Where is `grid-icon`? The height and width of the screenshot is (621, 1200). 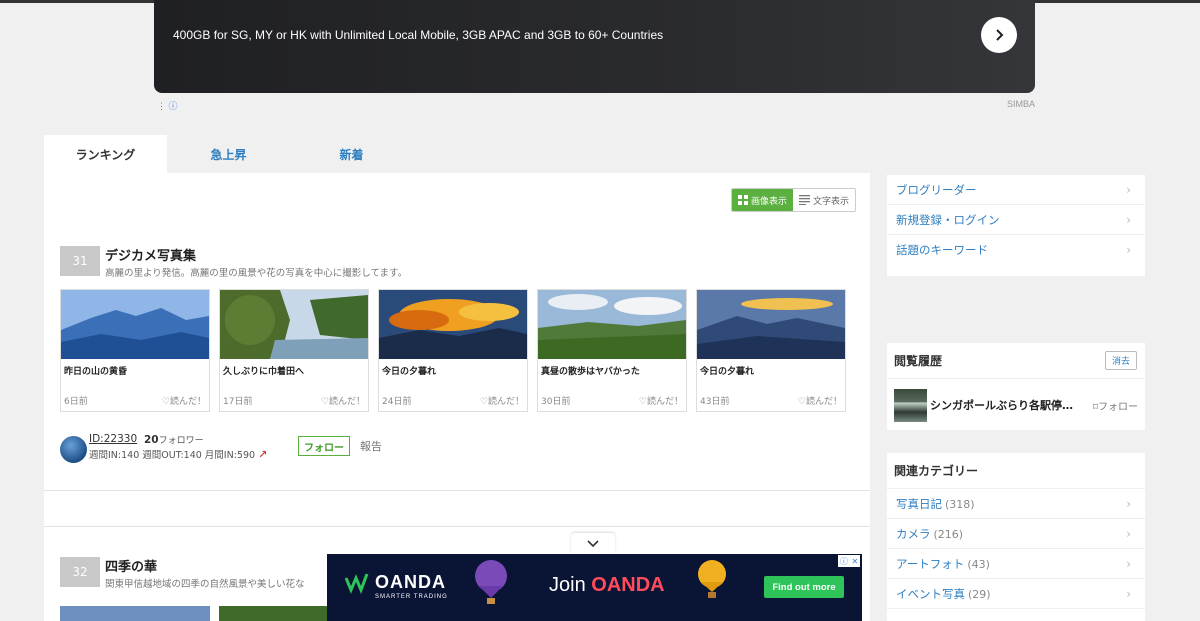 grid-icon is located at coordinates (742, 200).